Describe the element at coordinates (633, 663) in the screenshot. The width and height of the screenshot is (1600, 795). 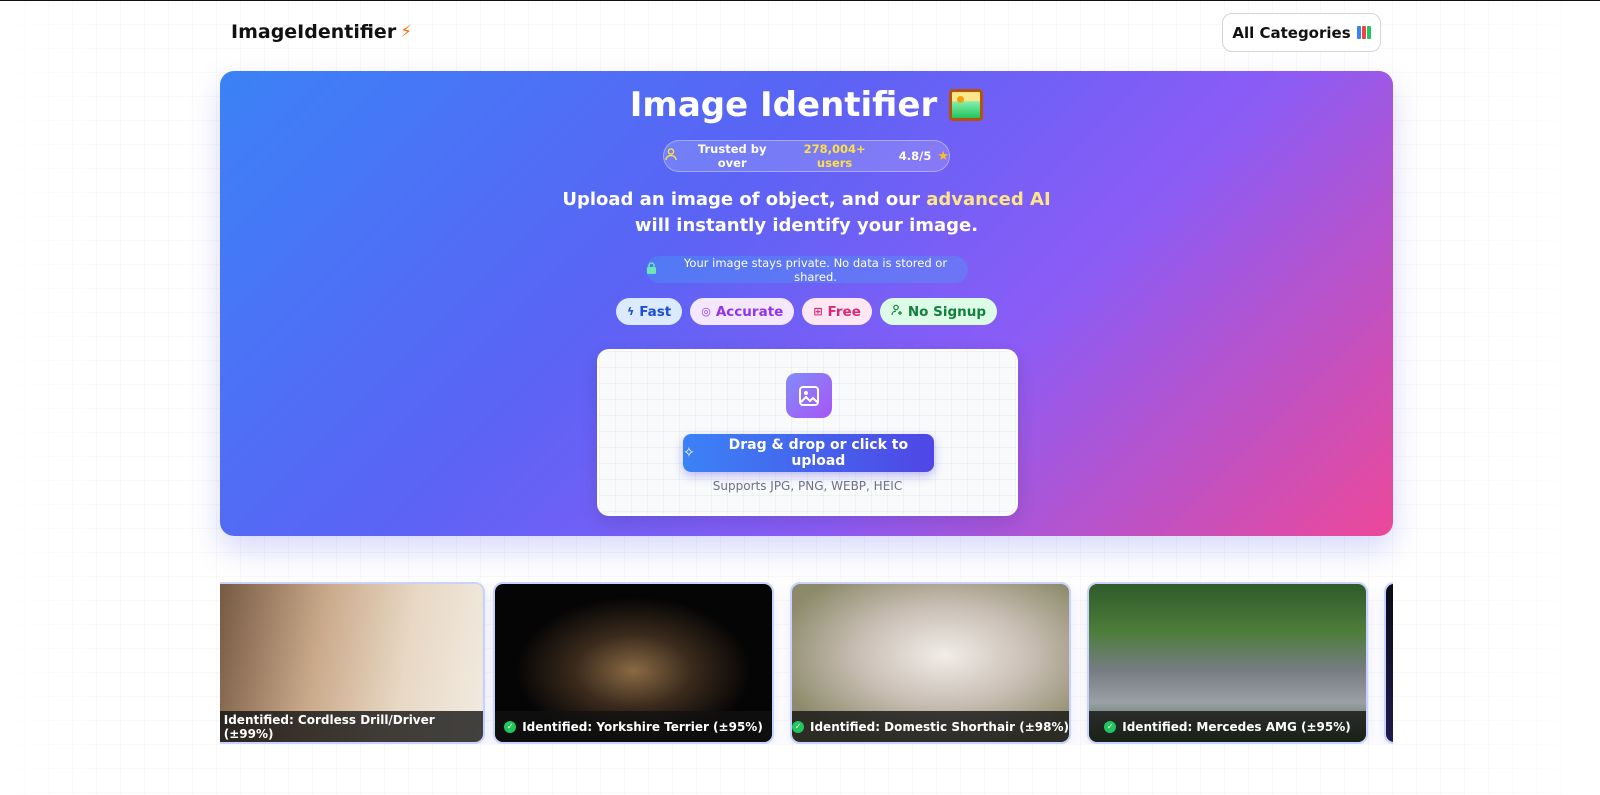
I see `gallery-card-terrier: ✓ Identified: Yorkshire Terrier (±95%)` at that location.